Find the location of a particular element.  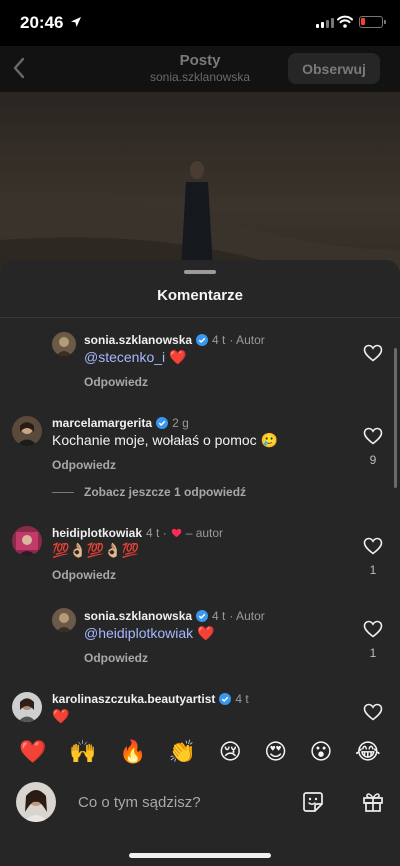

home-indicator is located at coordinates (200, 855).